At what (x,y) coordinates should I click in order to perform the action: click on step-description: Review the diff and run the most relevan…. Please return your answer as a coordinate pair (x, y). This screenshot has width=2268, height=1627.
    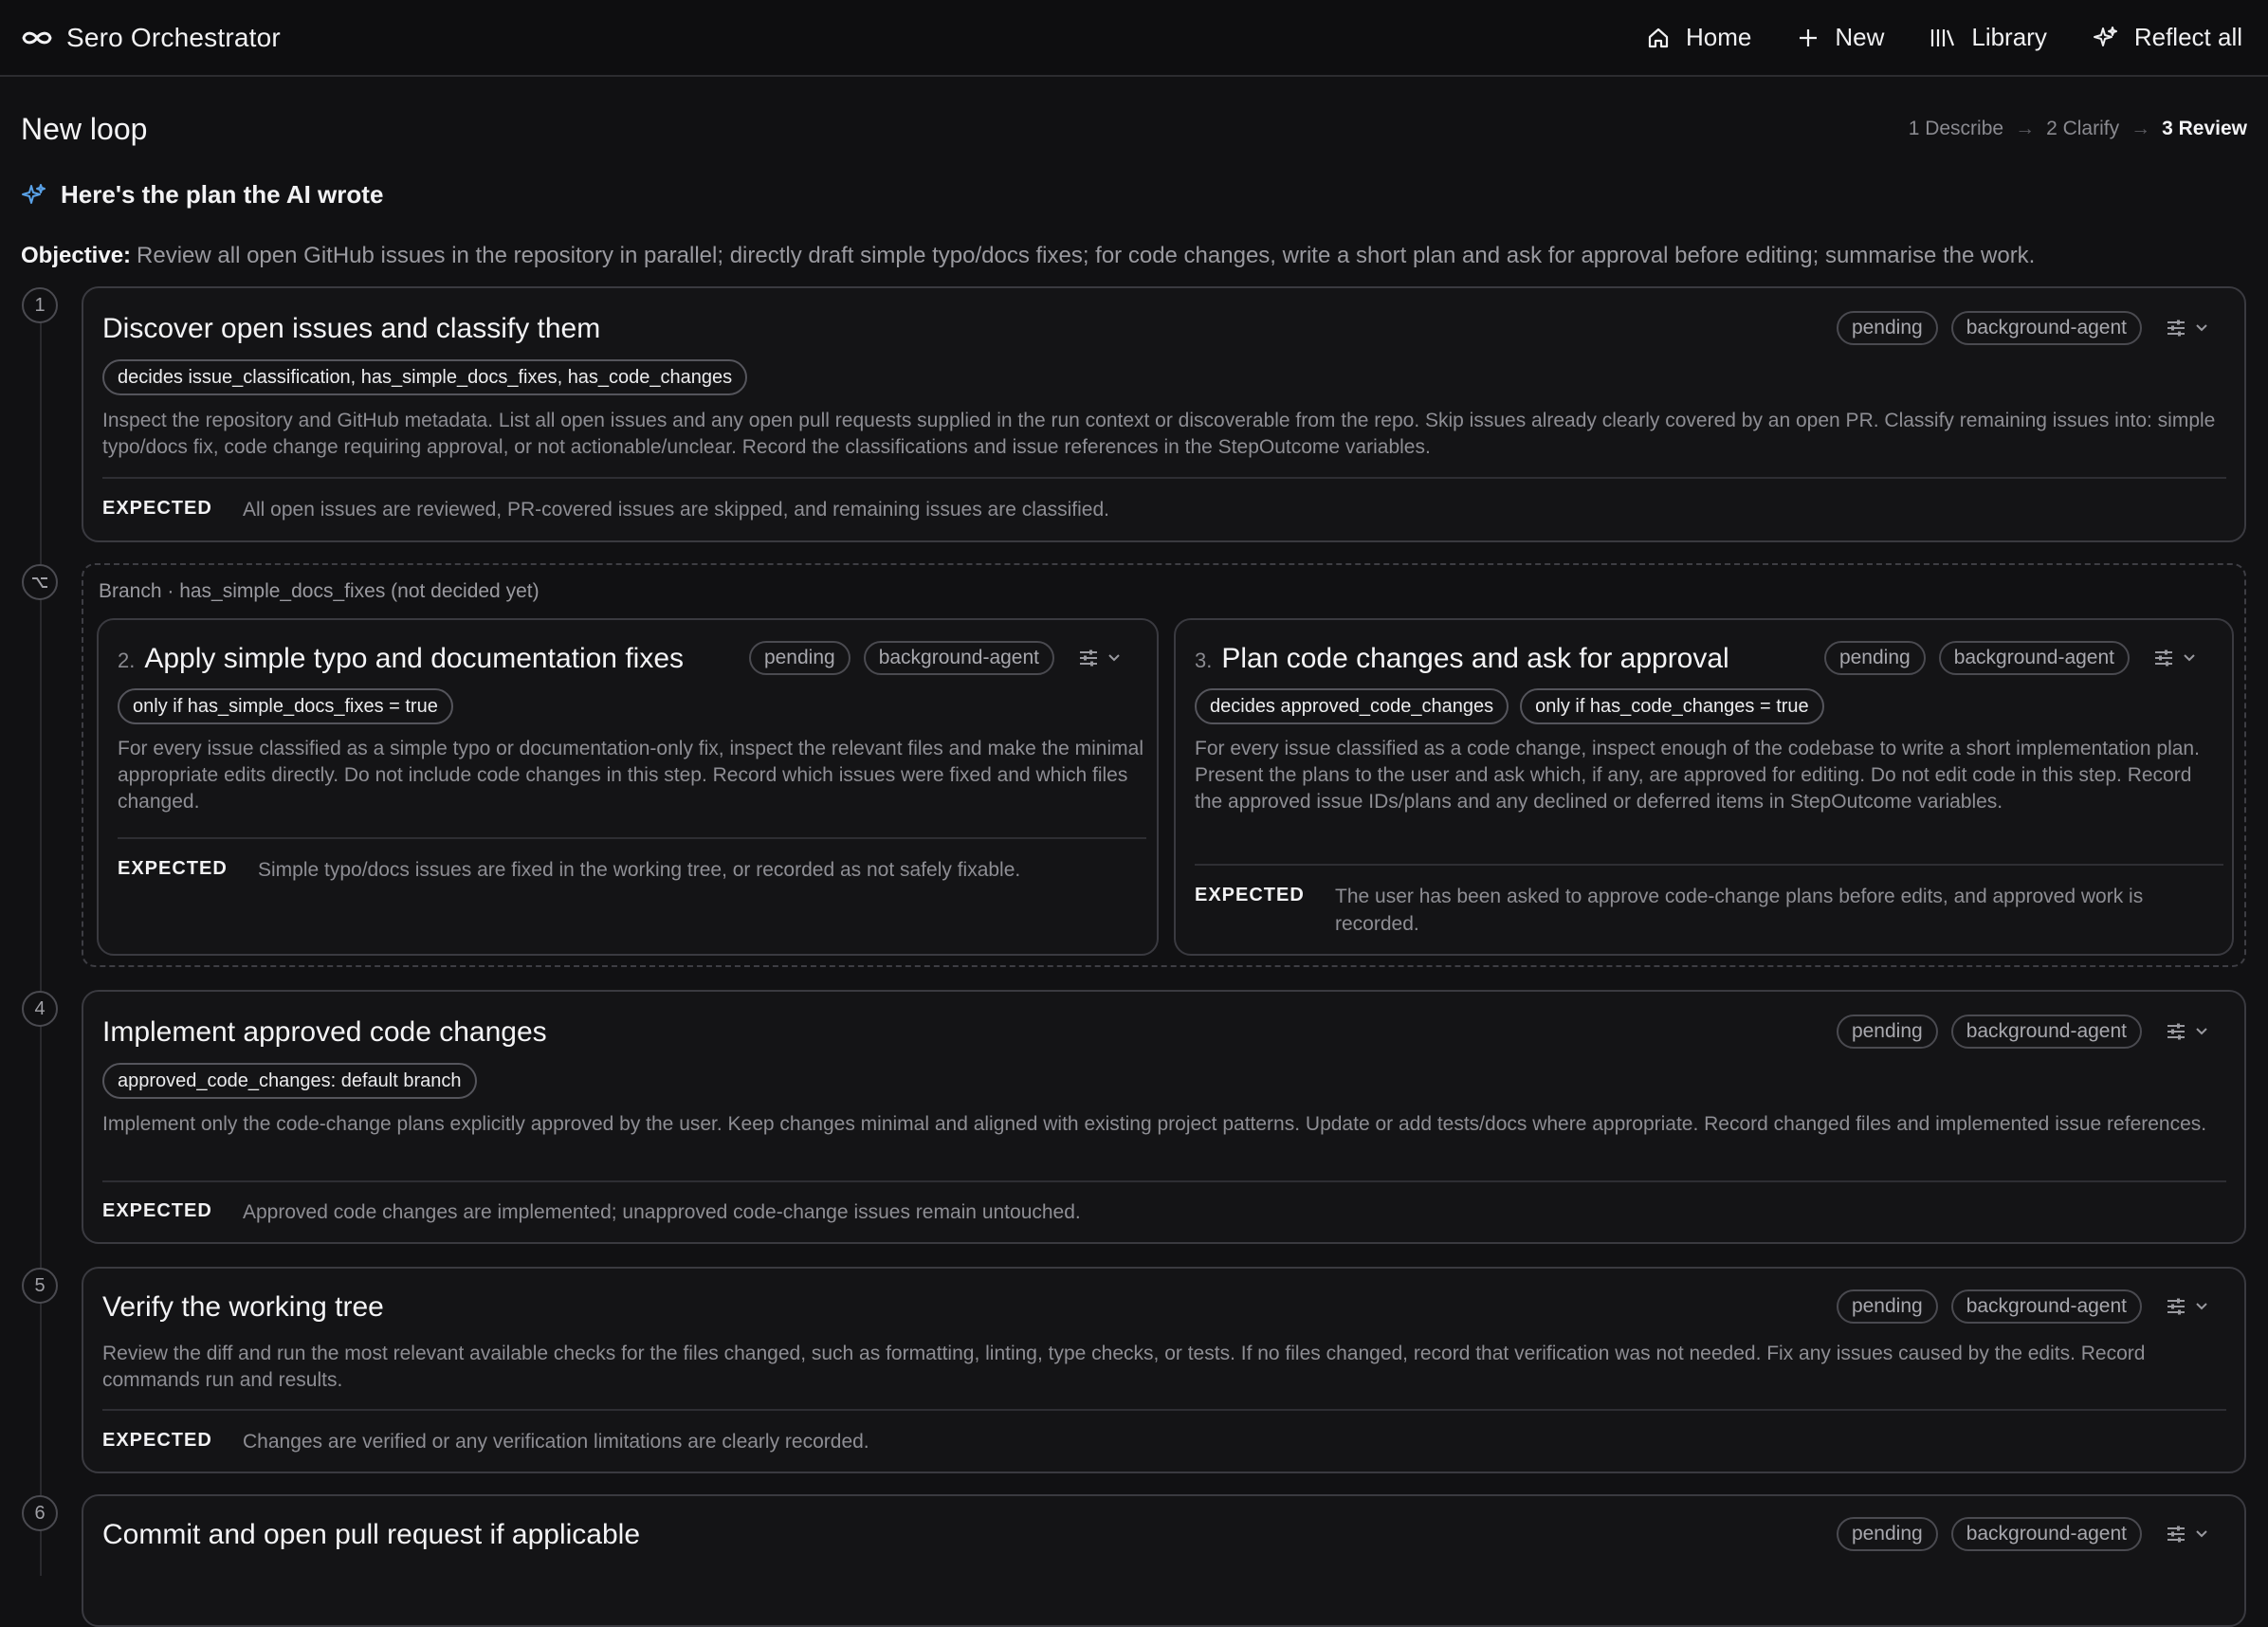
    Looking at the image, I should click on (1124, 1367).